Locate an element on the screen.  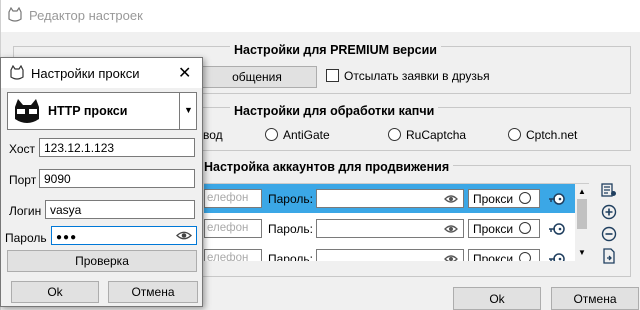
login-input: vasya is located at coordinates (120, 209).